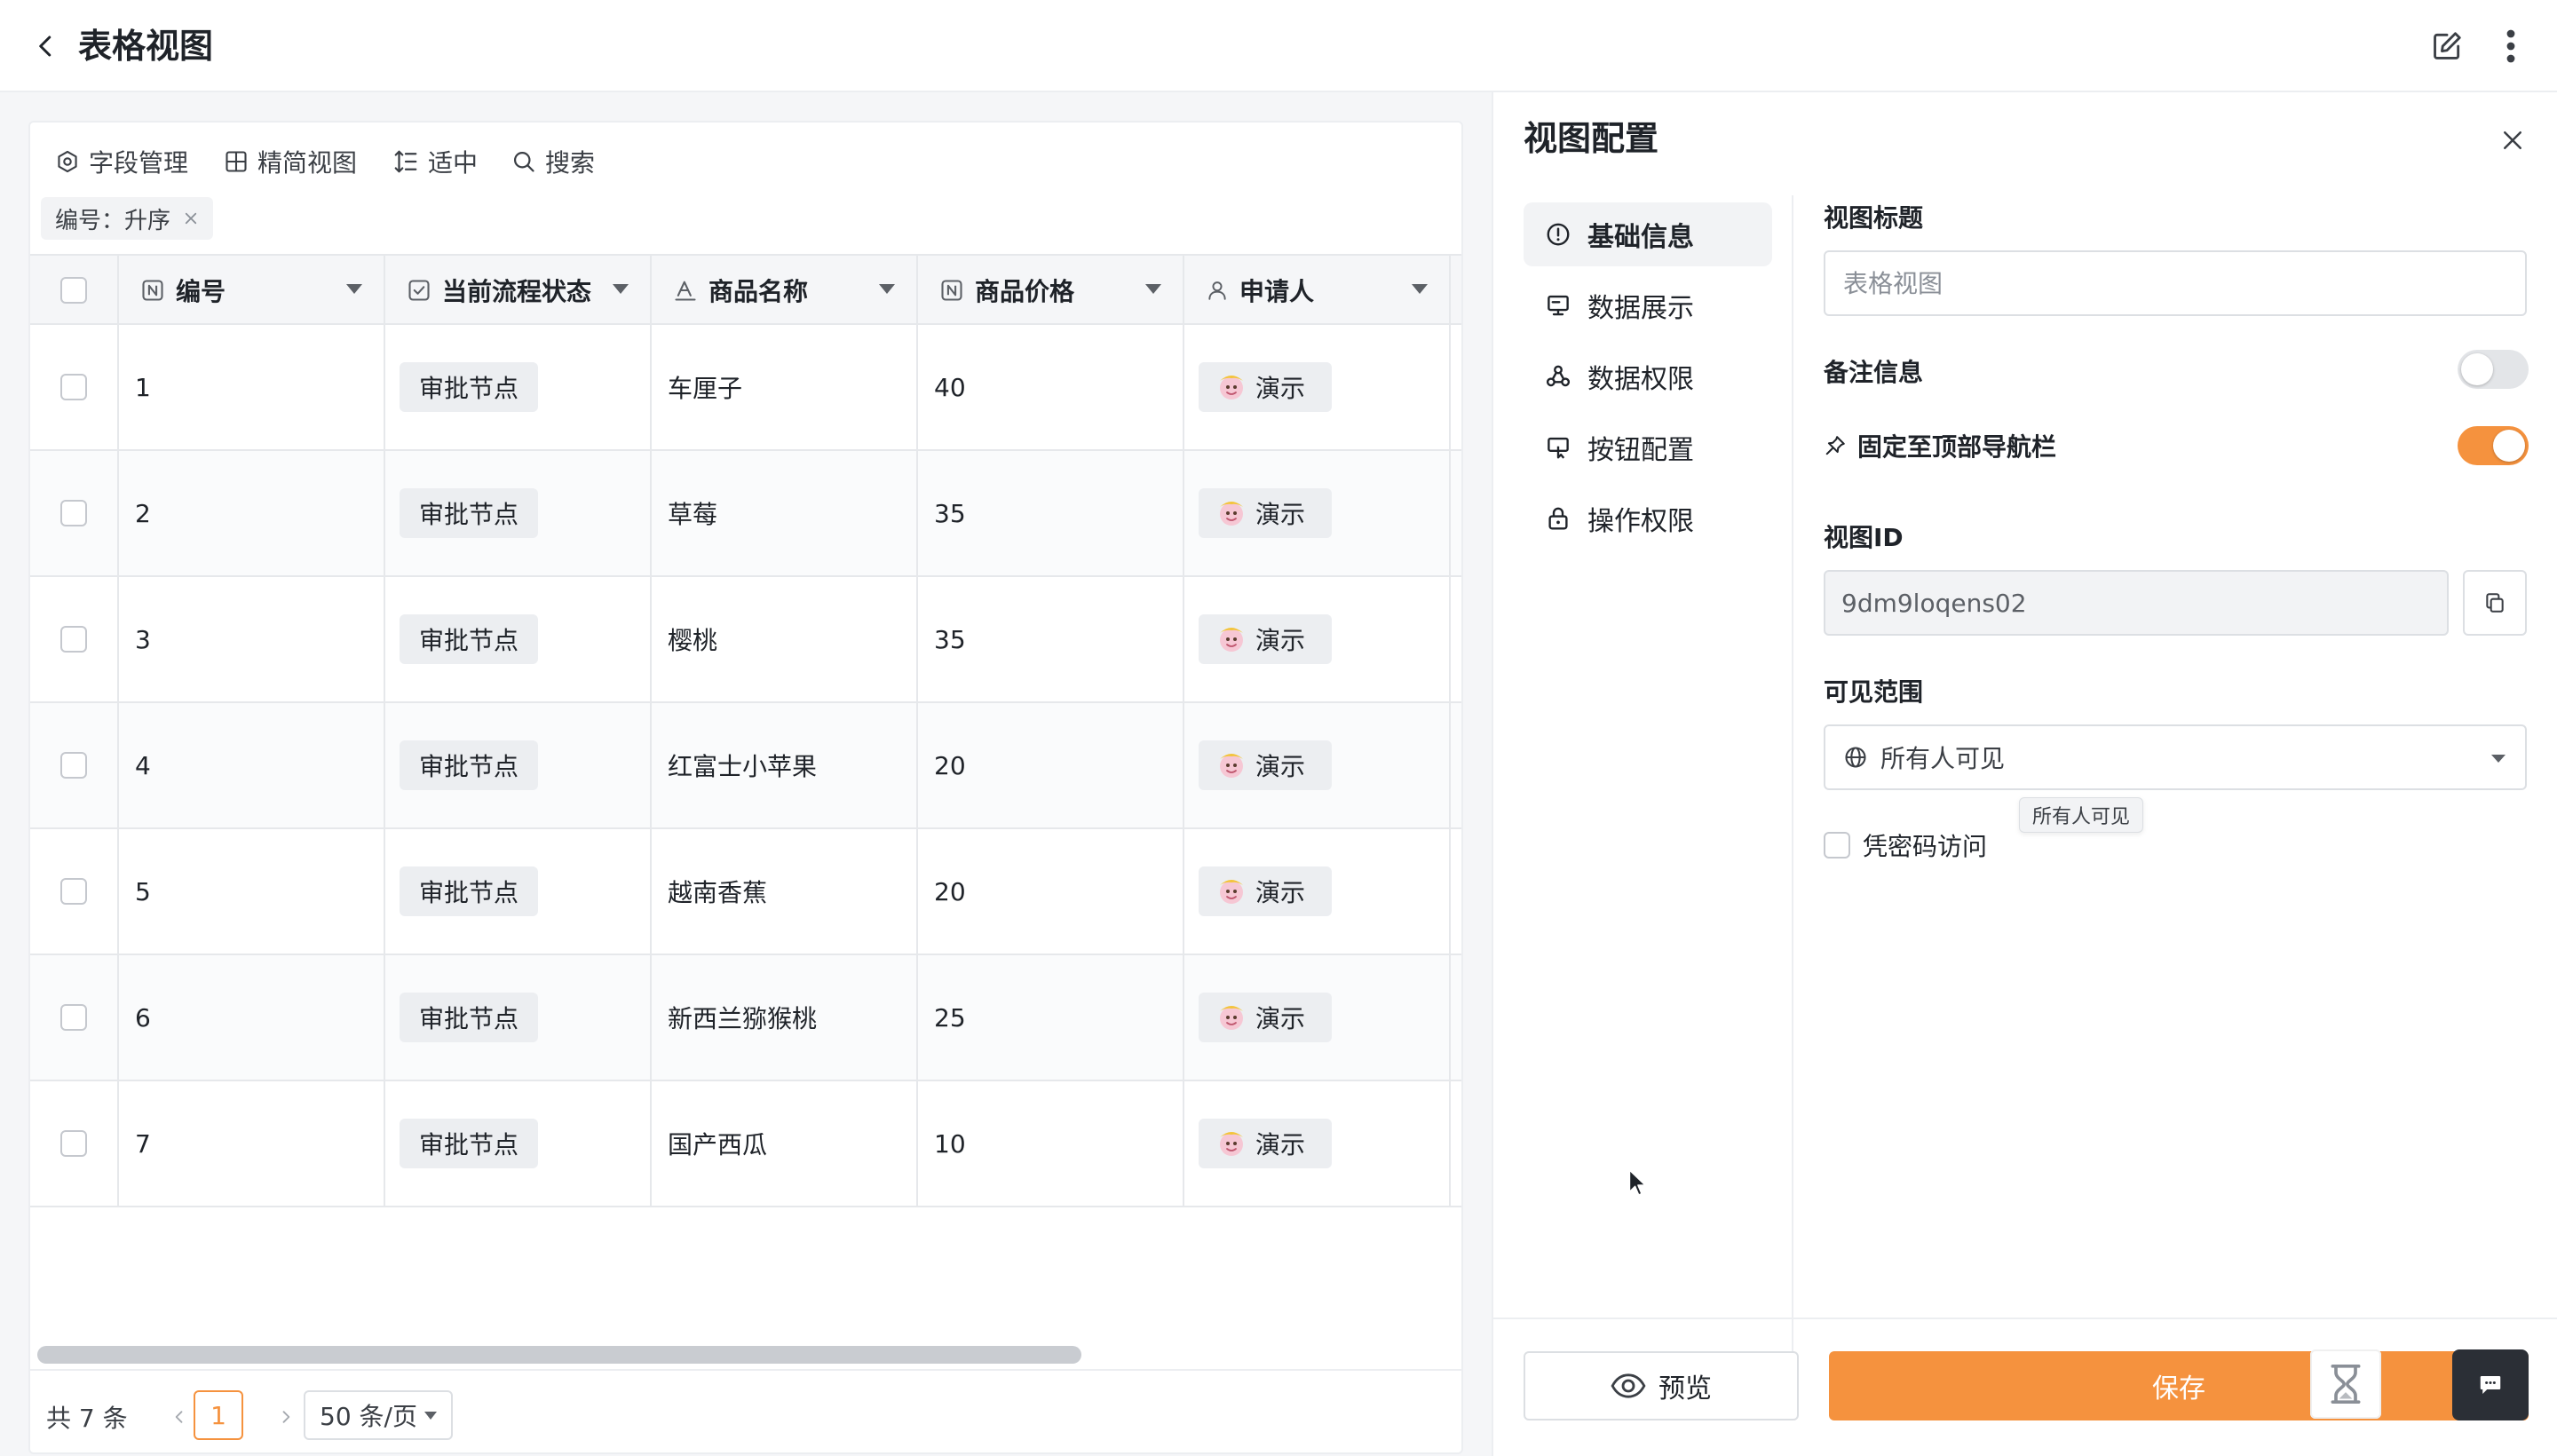 This screenshot has width=2557, height=1456. I want to click on total-count: 共 7 条, so click(87, 1418).